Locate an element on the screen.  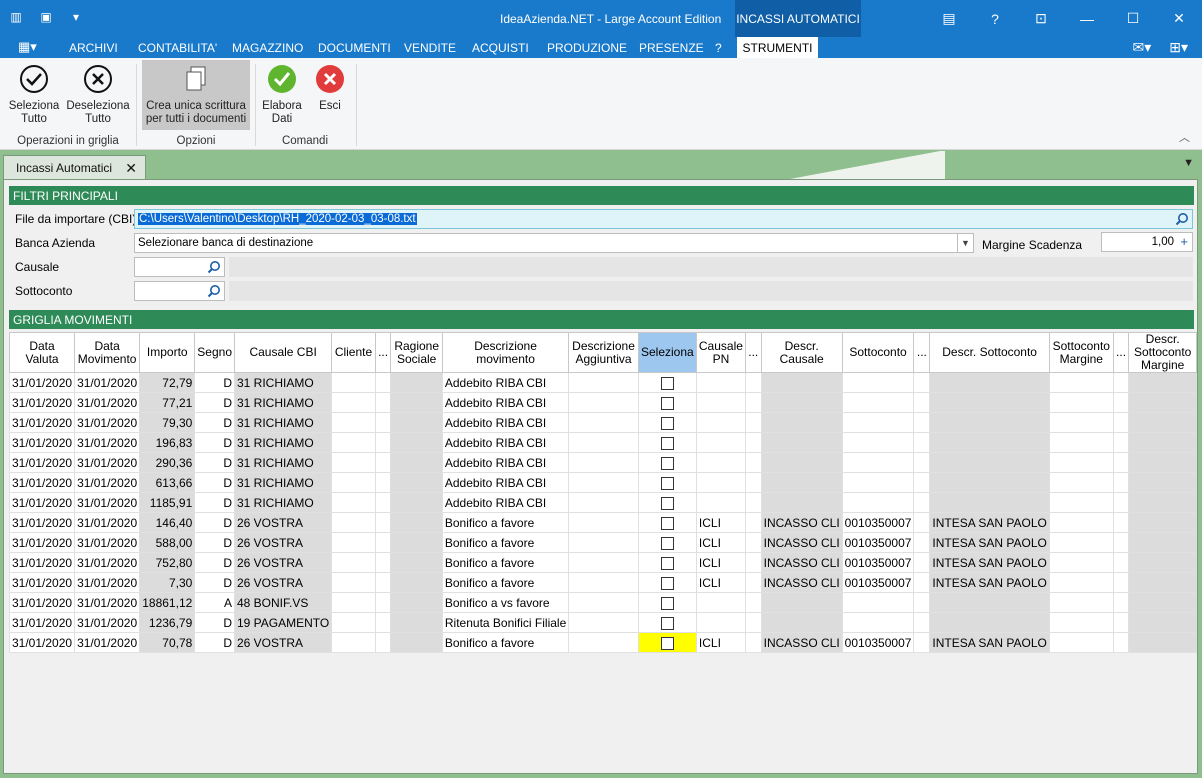
cell-dsotto is located at coordinates (989, 382).